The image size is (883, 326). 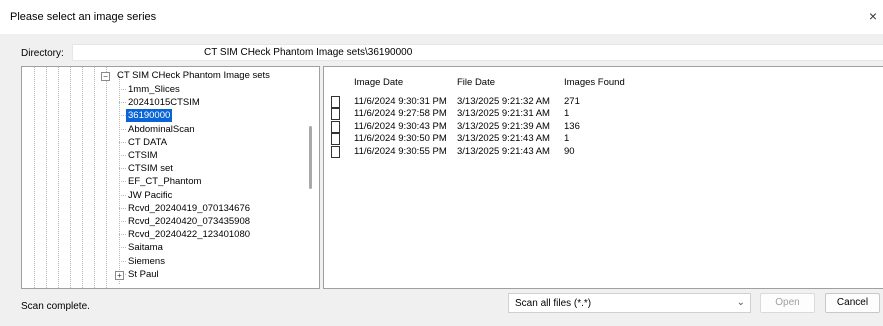 I want to click on column-header-image-date: Image Date, so click(x=378, y=82).